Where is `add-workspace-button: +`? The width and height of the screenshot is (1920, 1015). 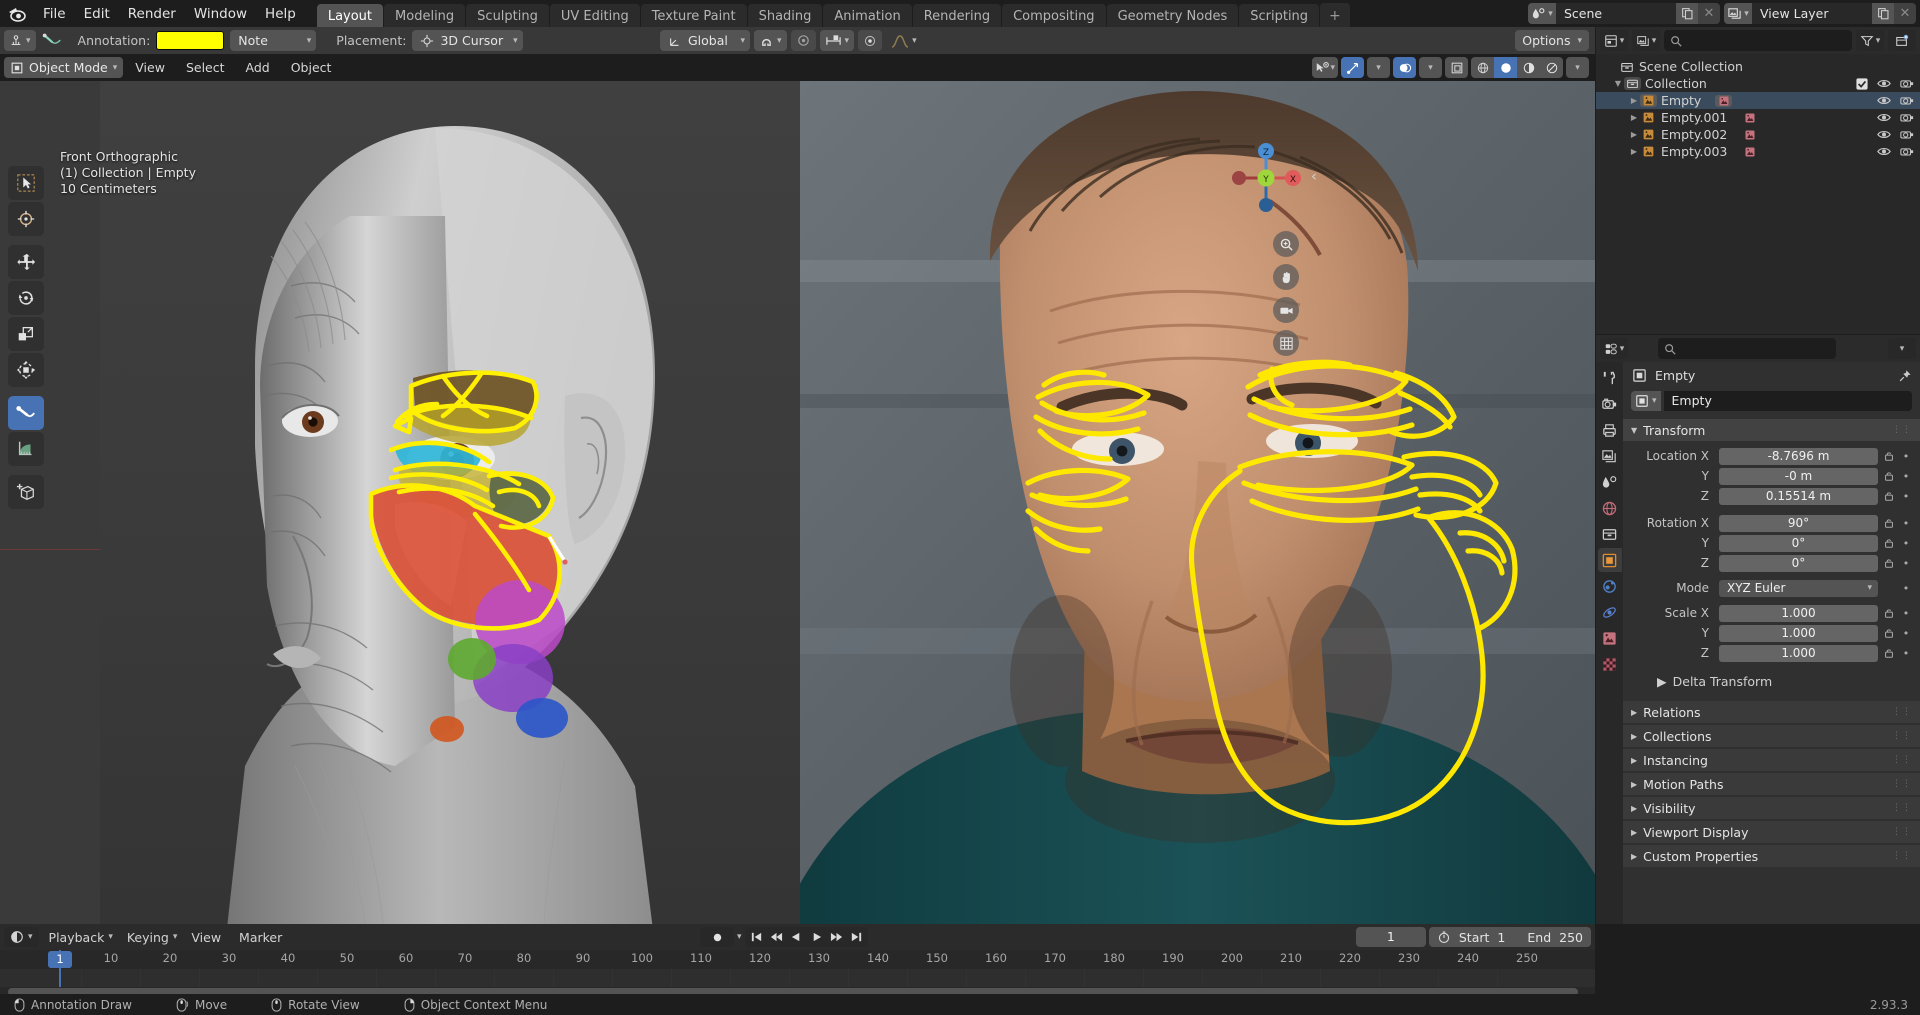
add-workspace-button: + is located at coordinates (1335, 16).